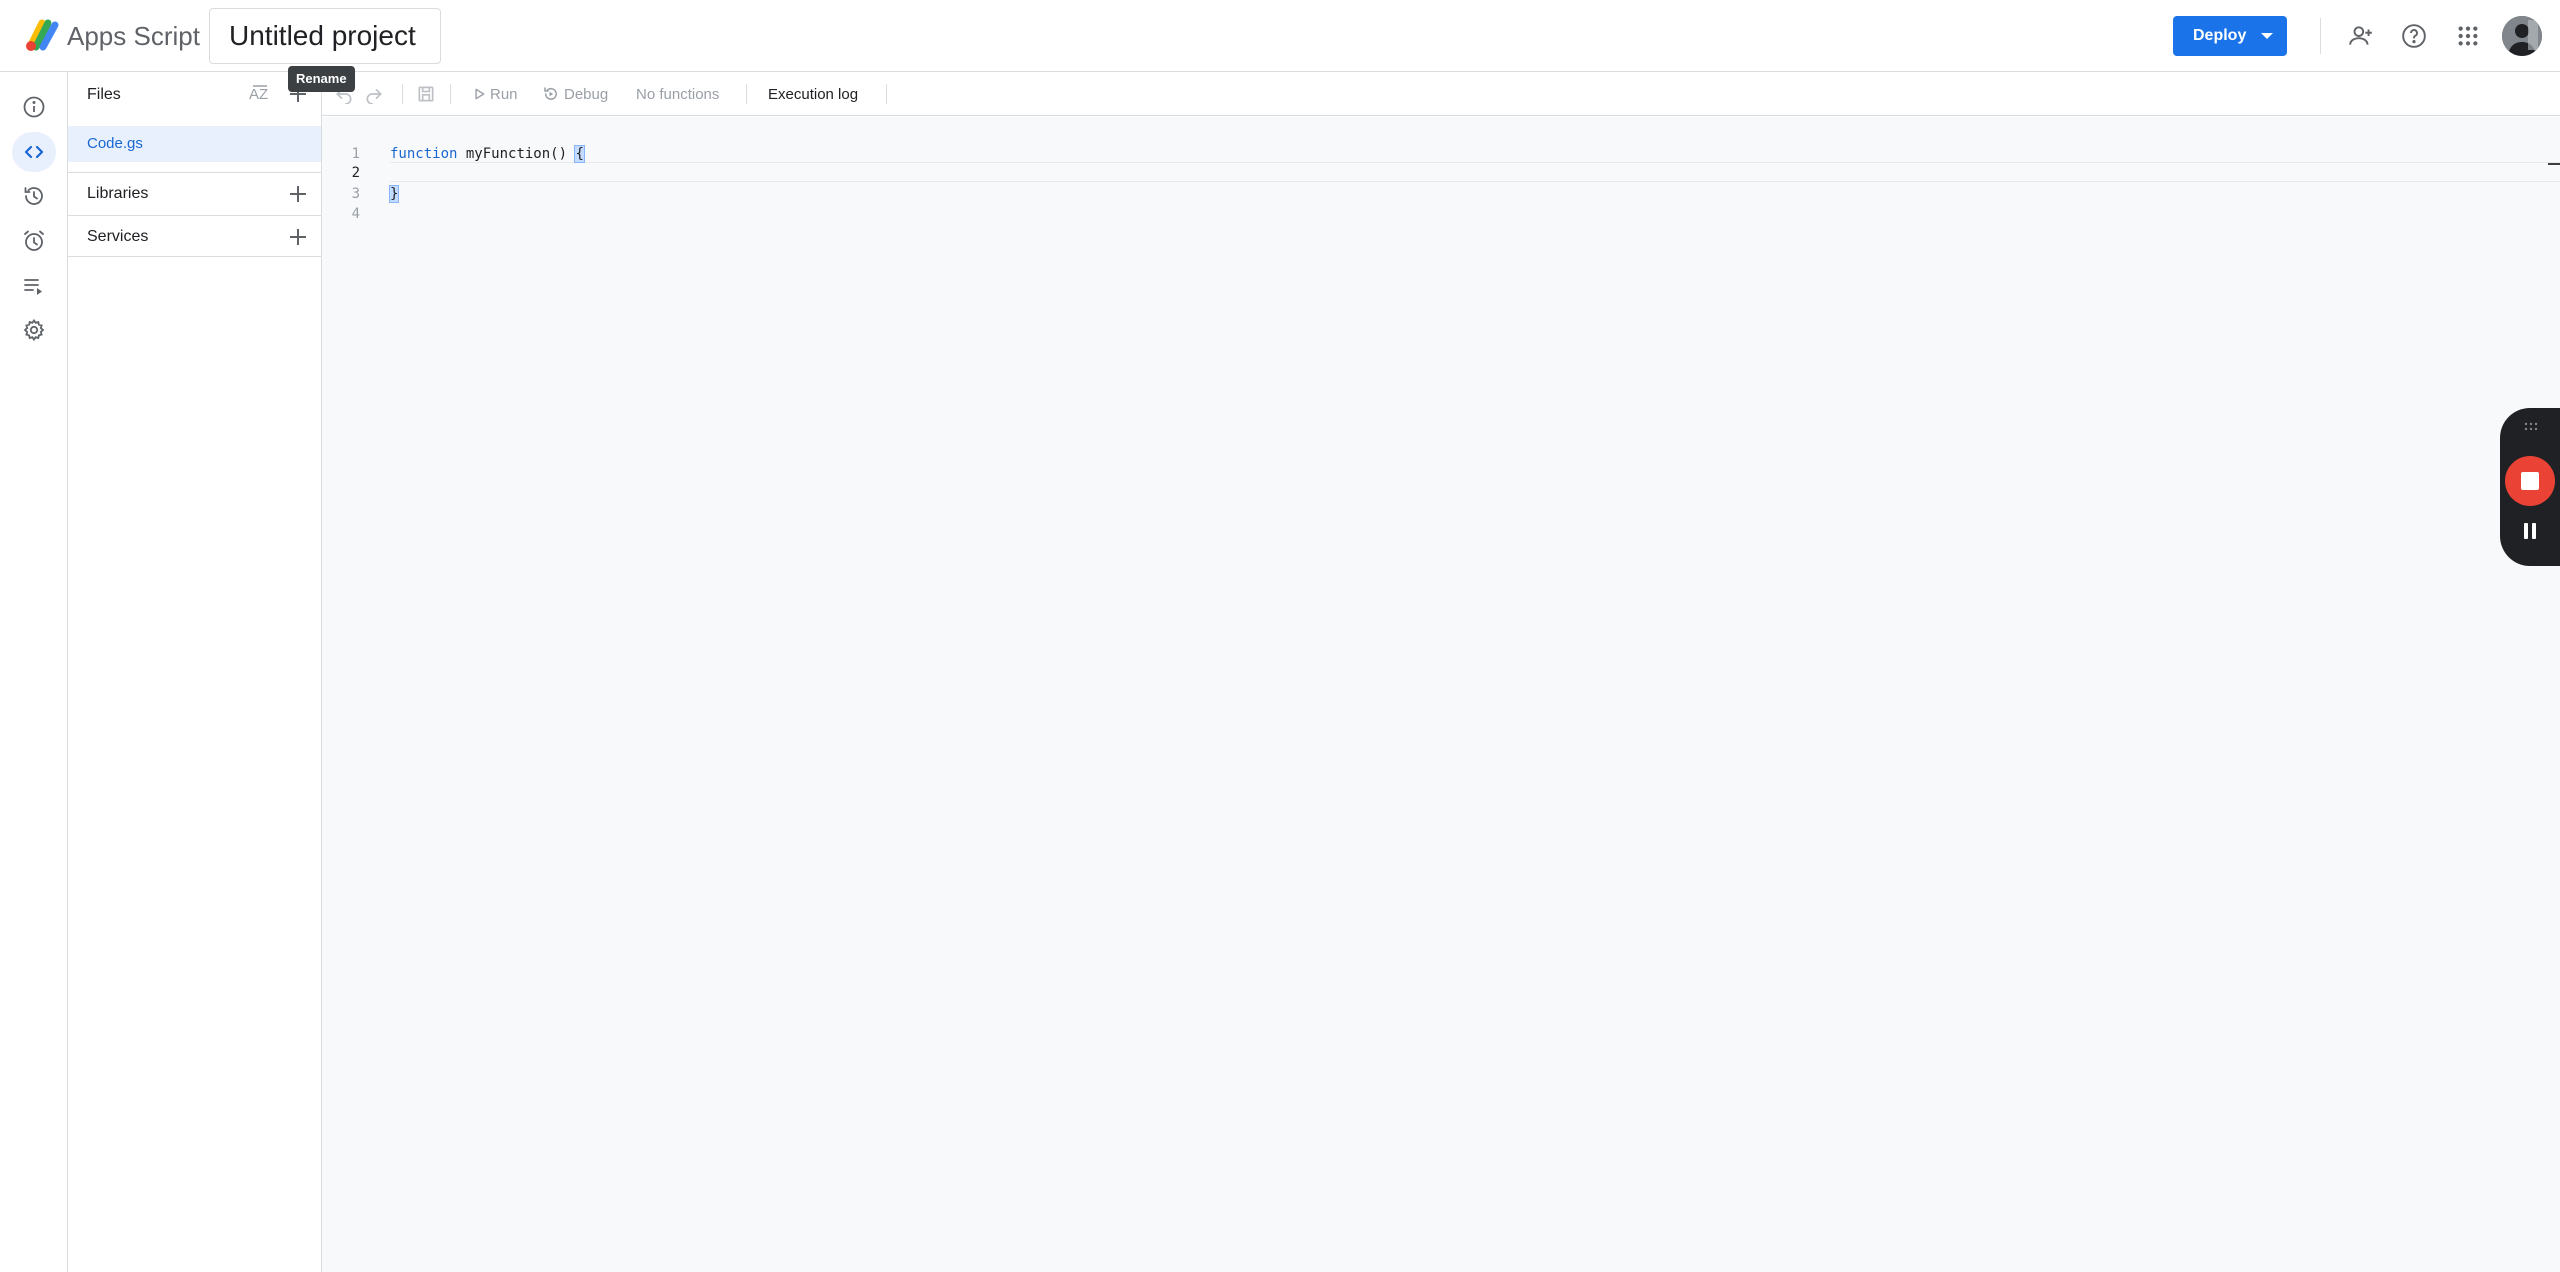 This screenshot has height=1272, width=2560. Describe the element at coordinates (258, 94) in the screenshot. I see `svg-text: AZ` at that location.